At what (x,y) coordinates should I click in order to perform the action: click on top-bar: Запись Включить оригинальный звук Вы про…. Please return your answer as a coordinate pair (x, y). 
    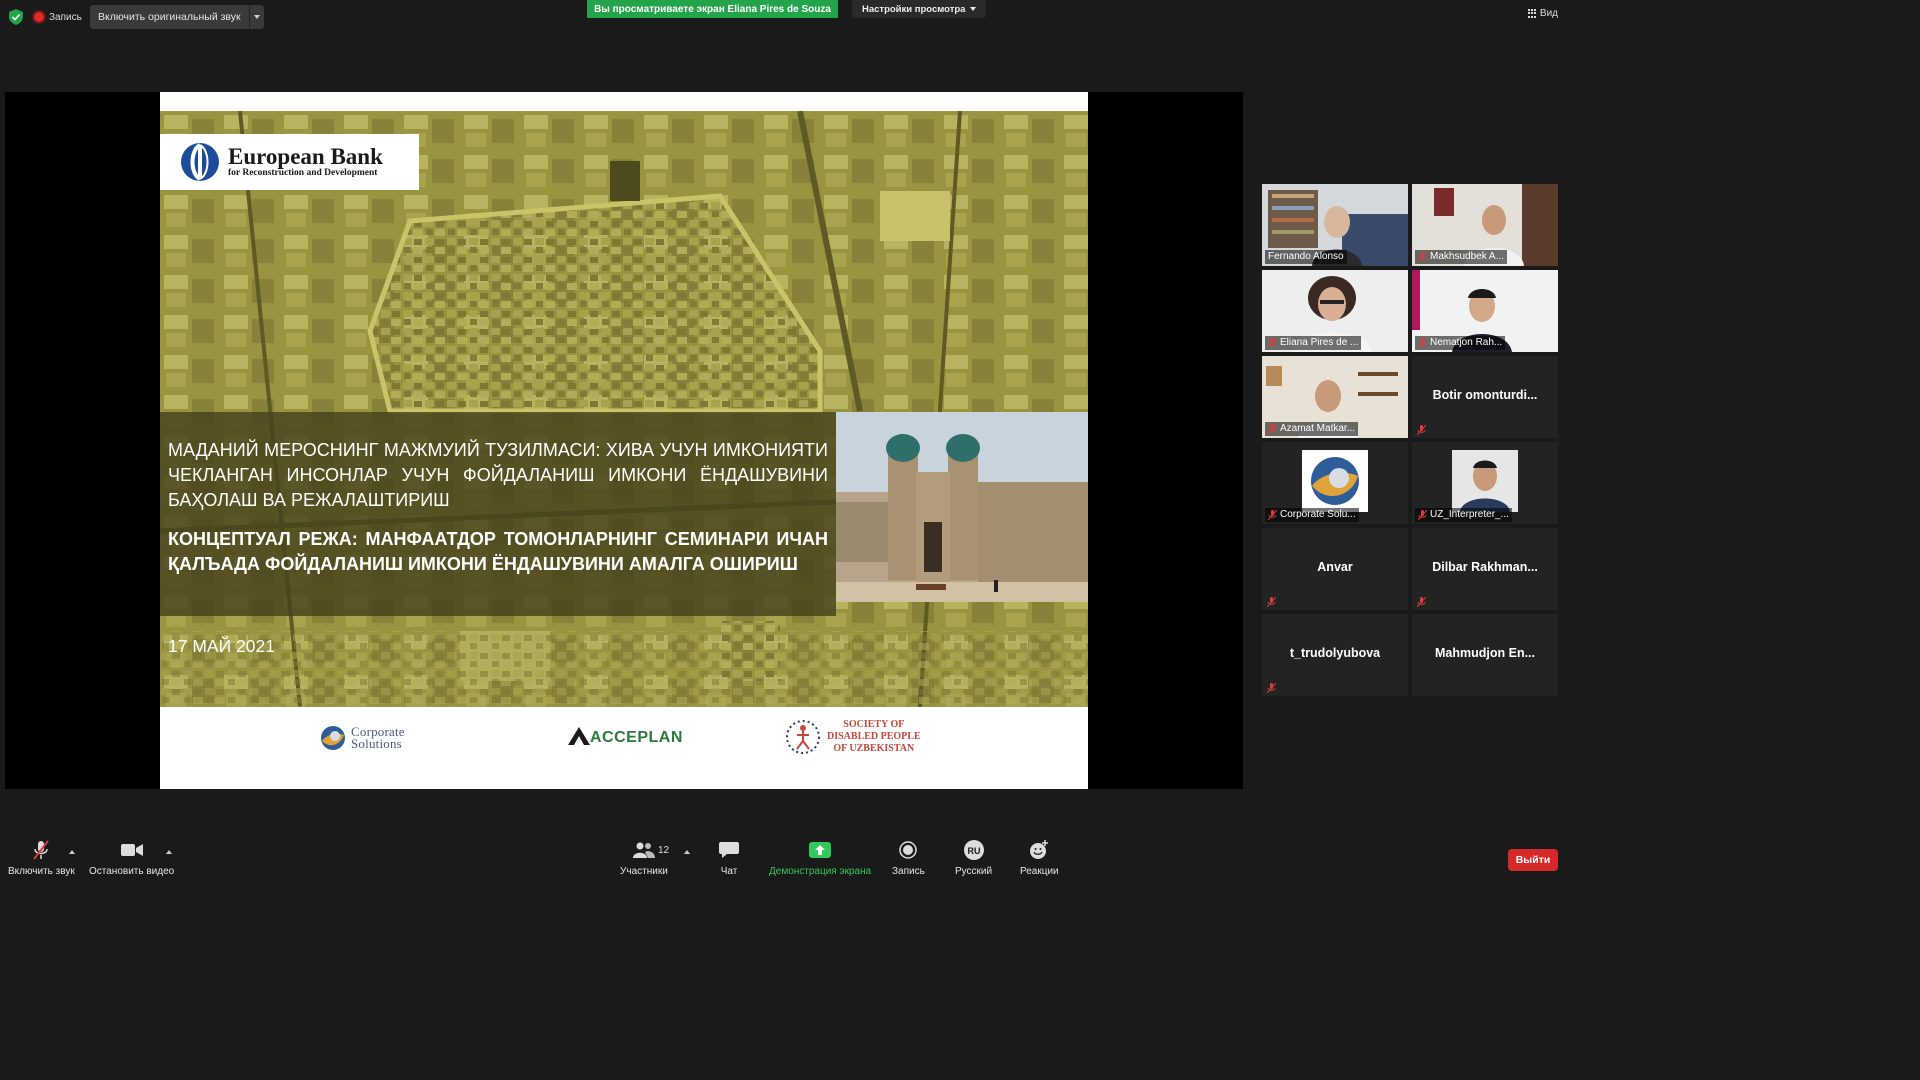
    Looking at the image, I should click on (784, 17).